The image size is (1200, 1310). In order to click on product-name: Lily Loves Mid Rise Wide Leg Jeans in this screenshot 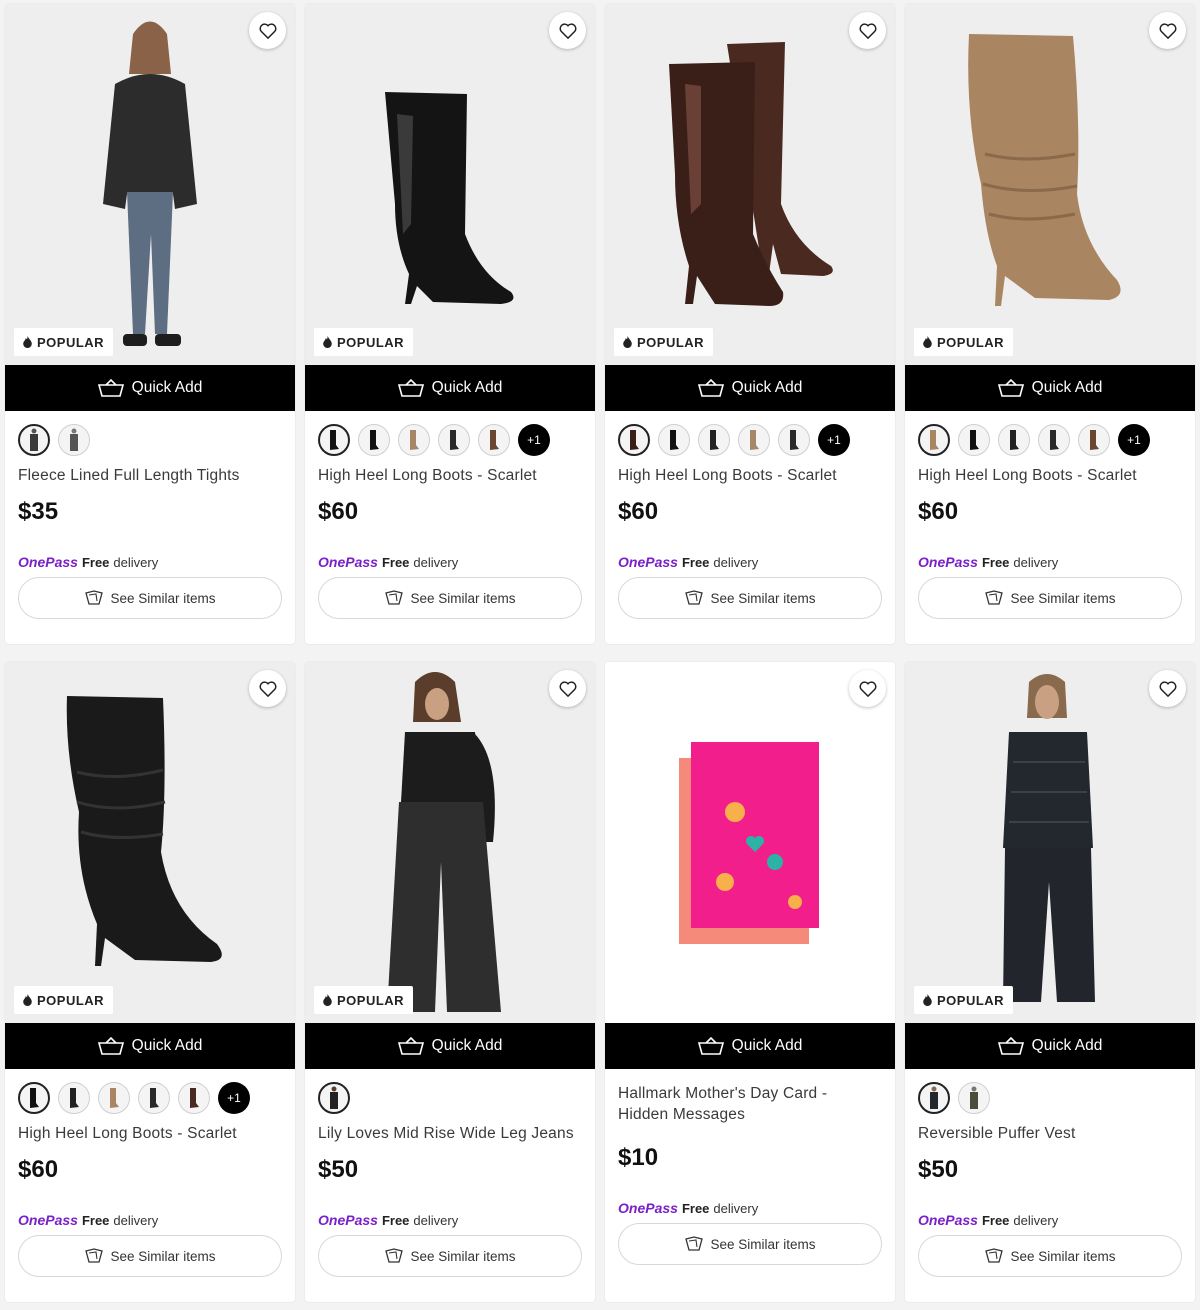, I will do `click(450, 1133)`.